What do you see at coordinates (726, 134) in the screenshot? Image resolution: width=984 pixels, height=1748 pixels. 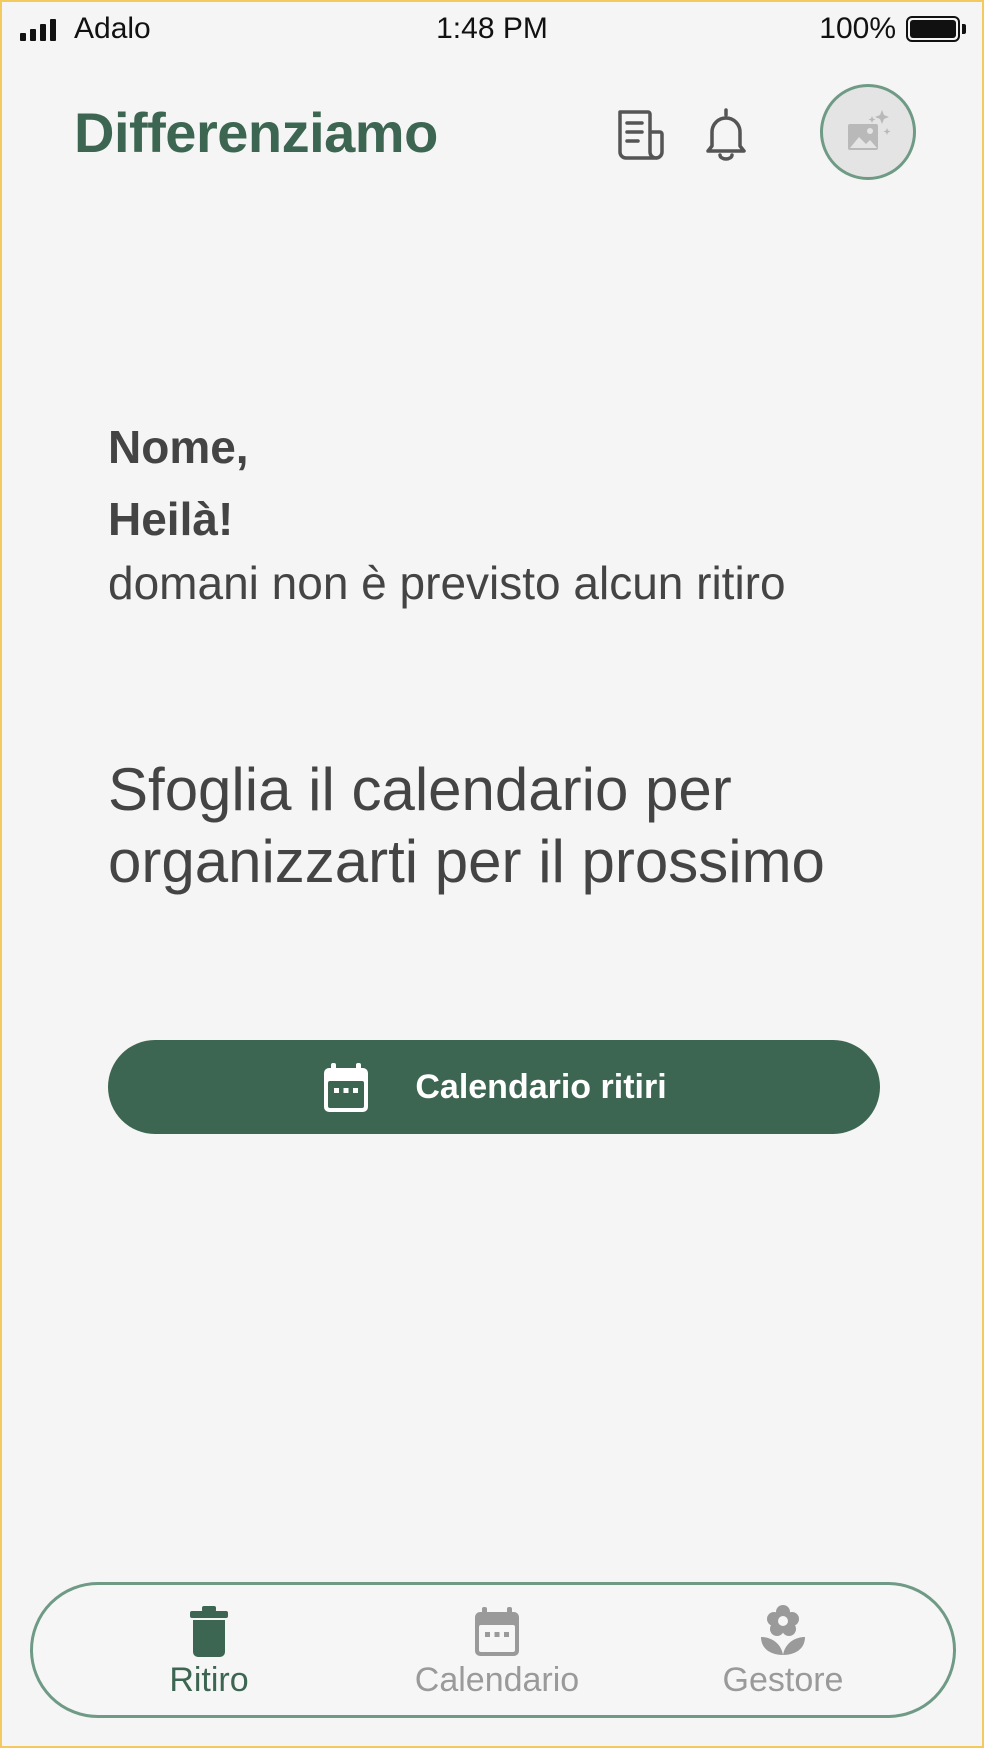 I see `bell-icon` at bounding box center [726, 134].